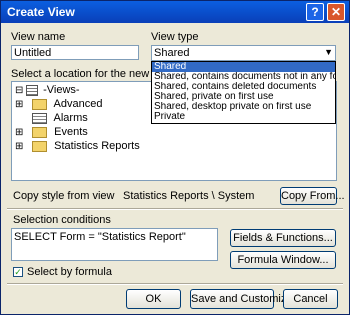 This screenshot has width=350, height=315. I want to click on tree-item-alarms: Alarms, so click(51, 118).